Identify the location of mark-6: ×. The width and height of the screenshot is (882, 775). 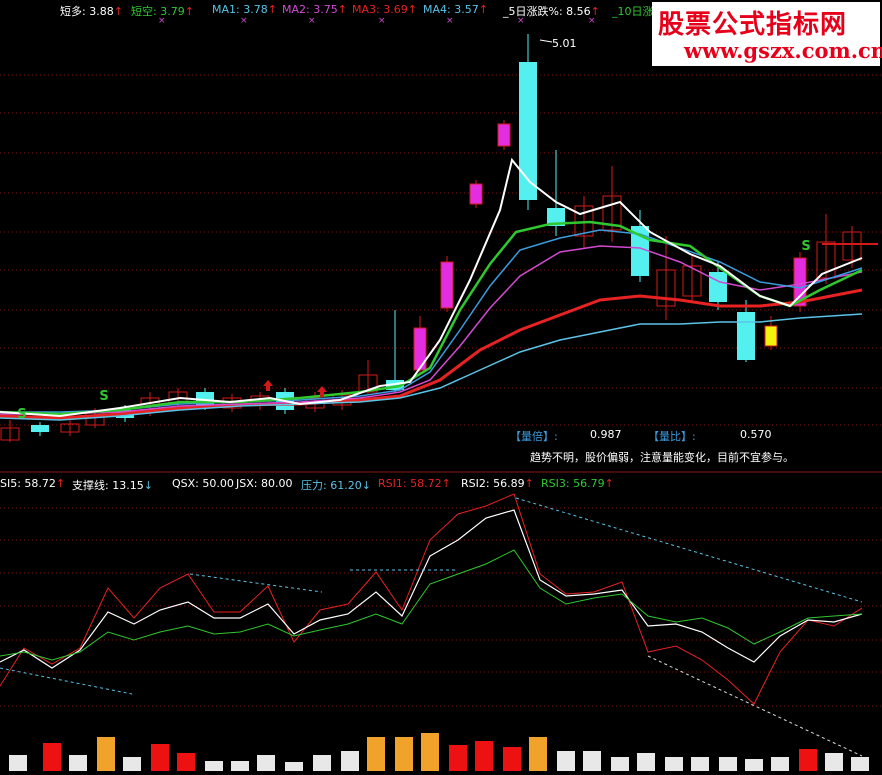
(521, 21).